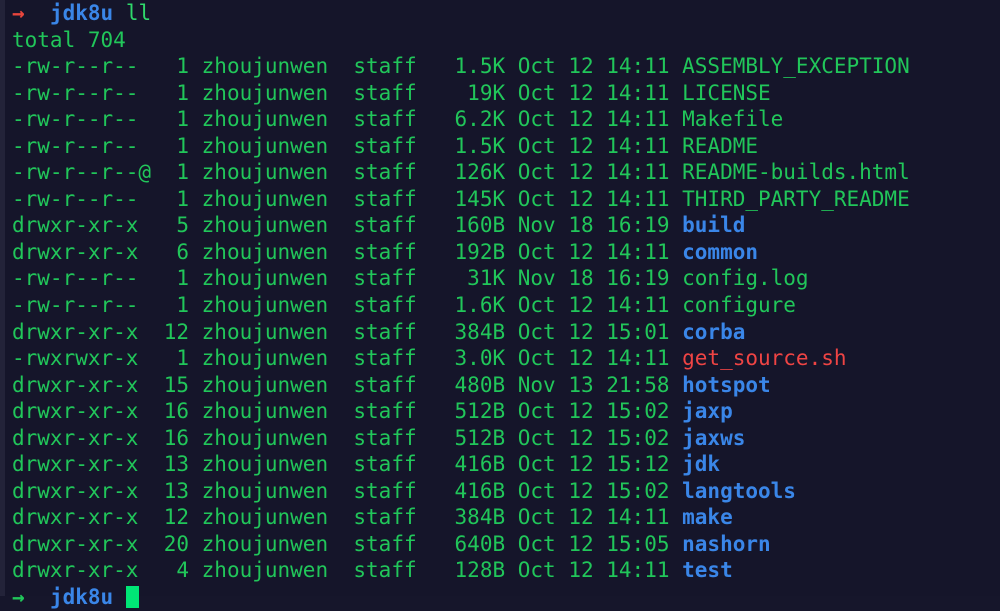 The image size is (1000, 611). What do you see at coordinates (467, 570) in the screenshot?
I see `row-size: 128B` at bounding box center [467, 570].